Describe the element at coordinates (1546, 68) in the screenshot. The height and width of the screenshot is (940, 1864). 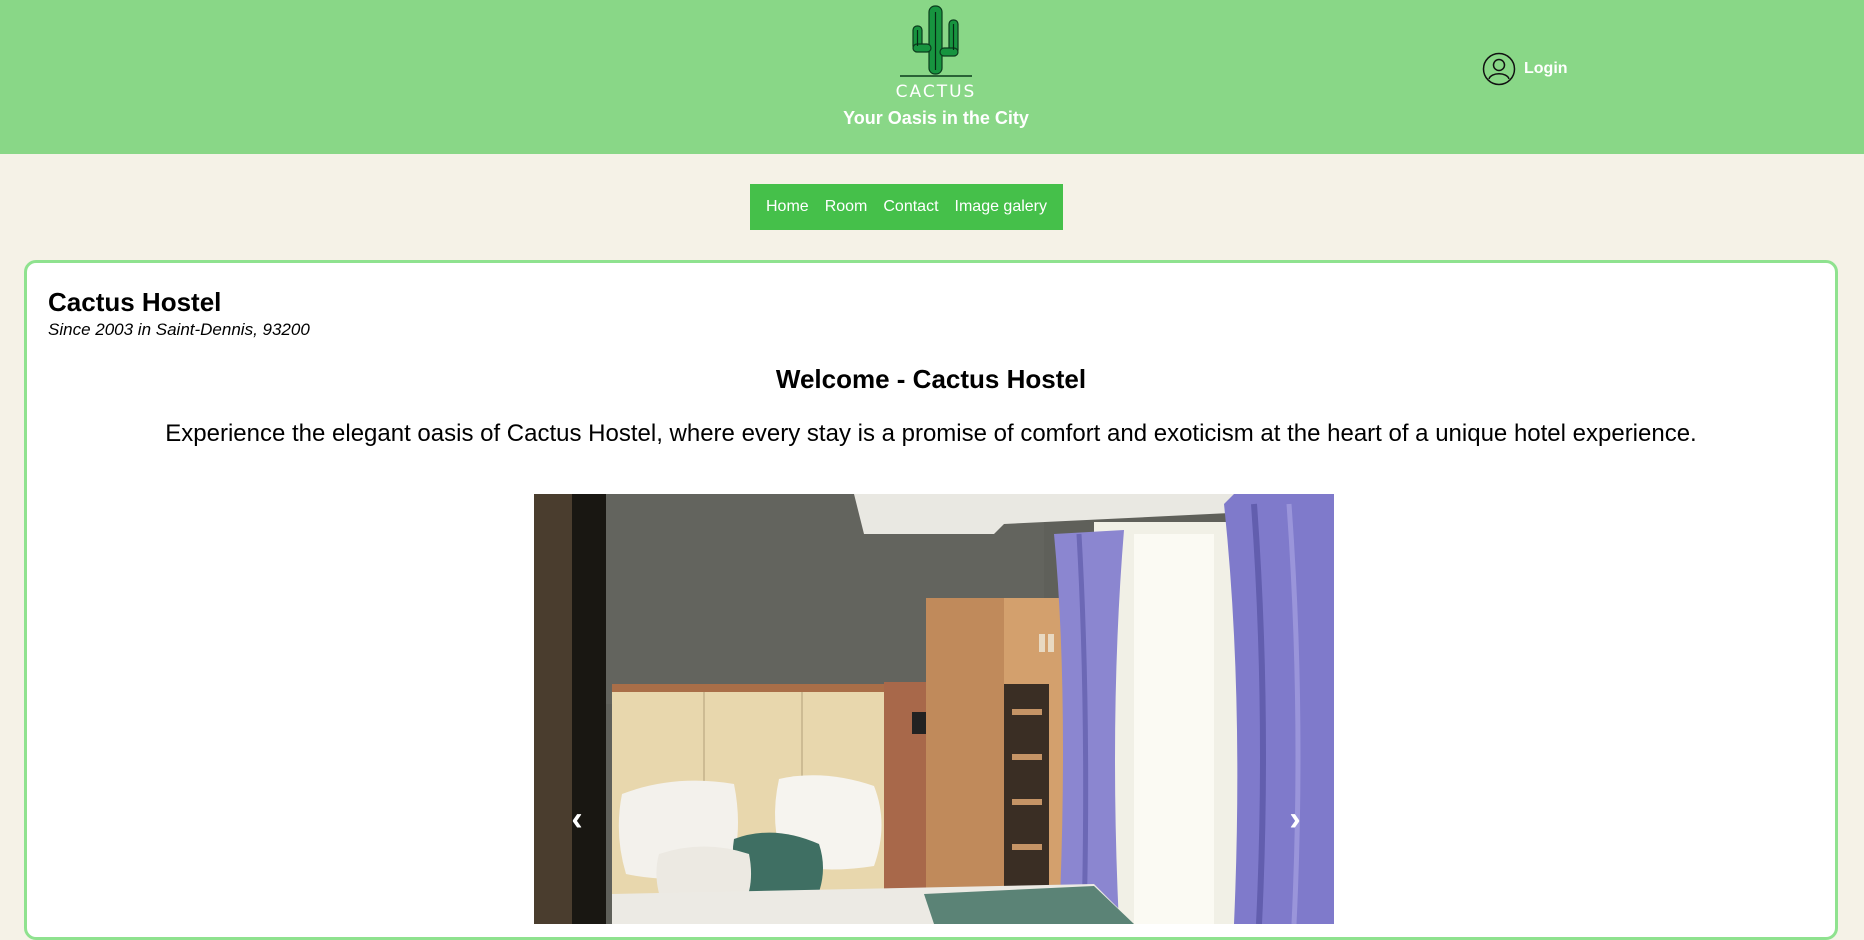
I see `login-label: Login` at that location.